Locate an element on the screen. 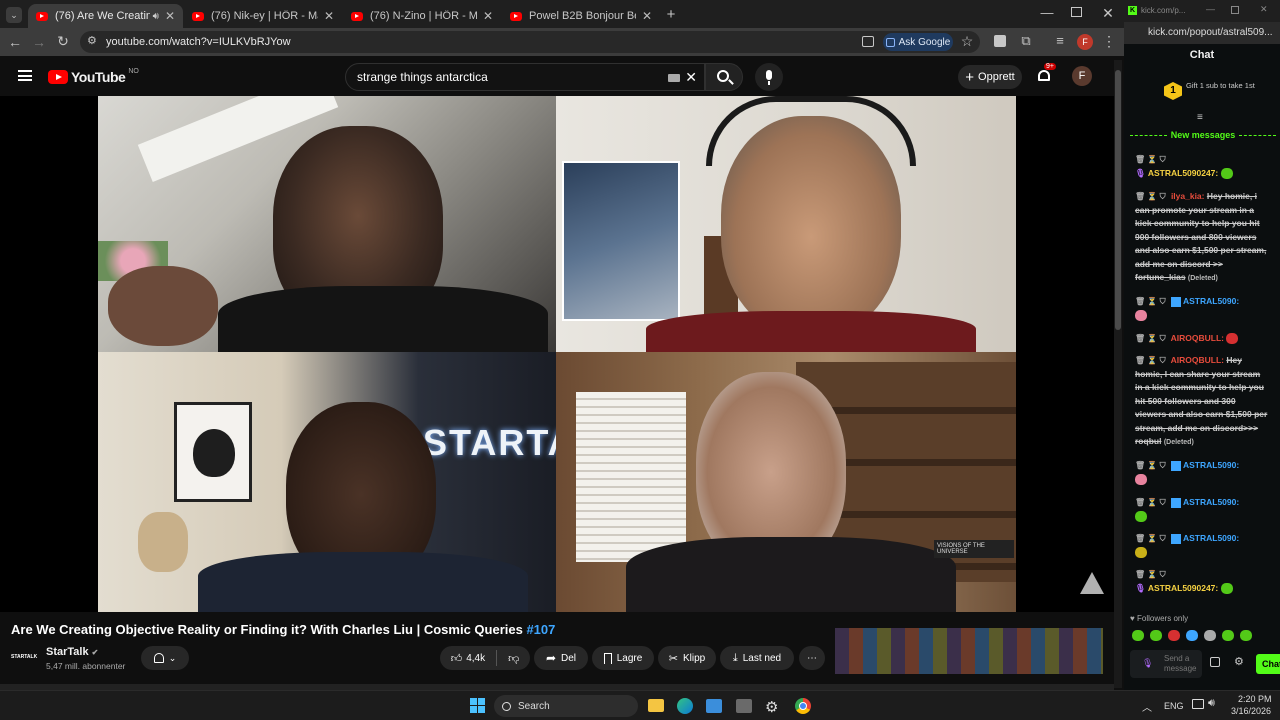  notifications-button: 9+ is located at coordinates (1046, 73).